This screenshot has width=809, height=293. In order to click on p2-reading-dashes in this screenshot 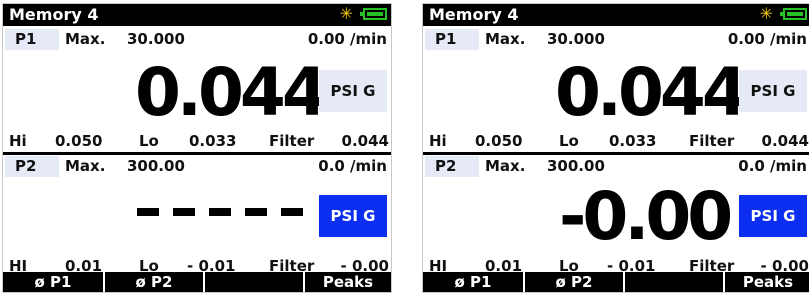, I will do `click(220, 212)`.